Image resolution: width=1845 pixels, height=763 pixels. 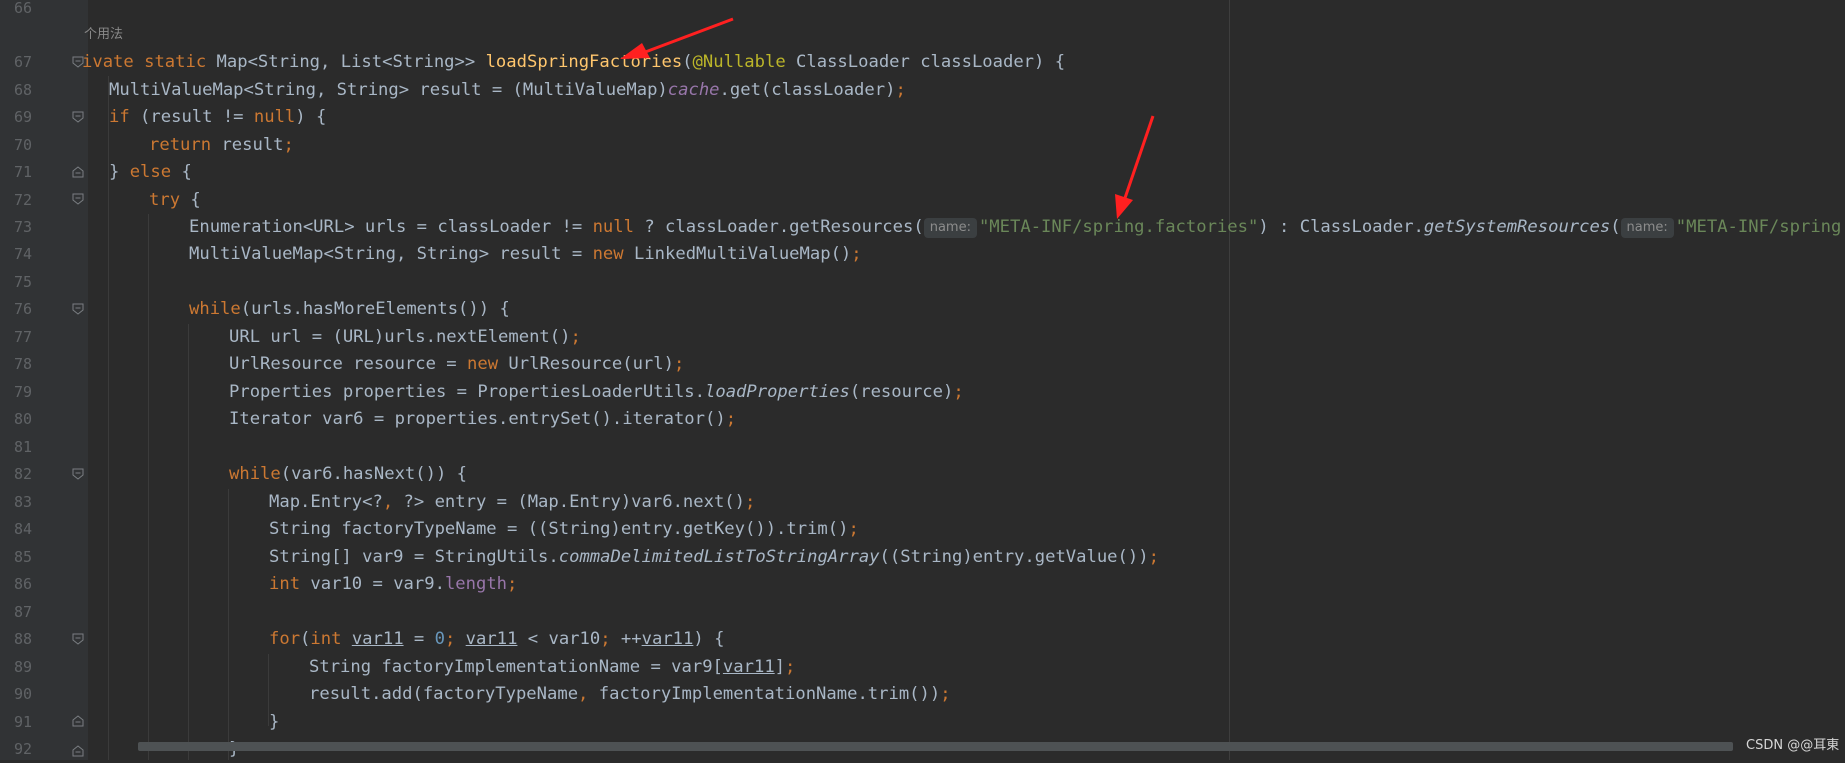 I want to click on annotation-overlay, so click(x=887, y=118).